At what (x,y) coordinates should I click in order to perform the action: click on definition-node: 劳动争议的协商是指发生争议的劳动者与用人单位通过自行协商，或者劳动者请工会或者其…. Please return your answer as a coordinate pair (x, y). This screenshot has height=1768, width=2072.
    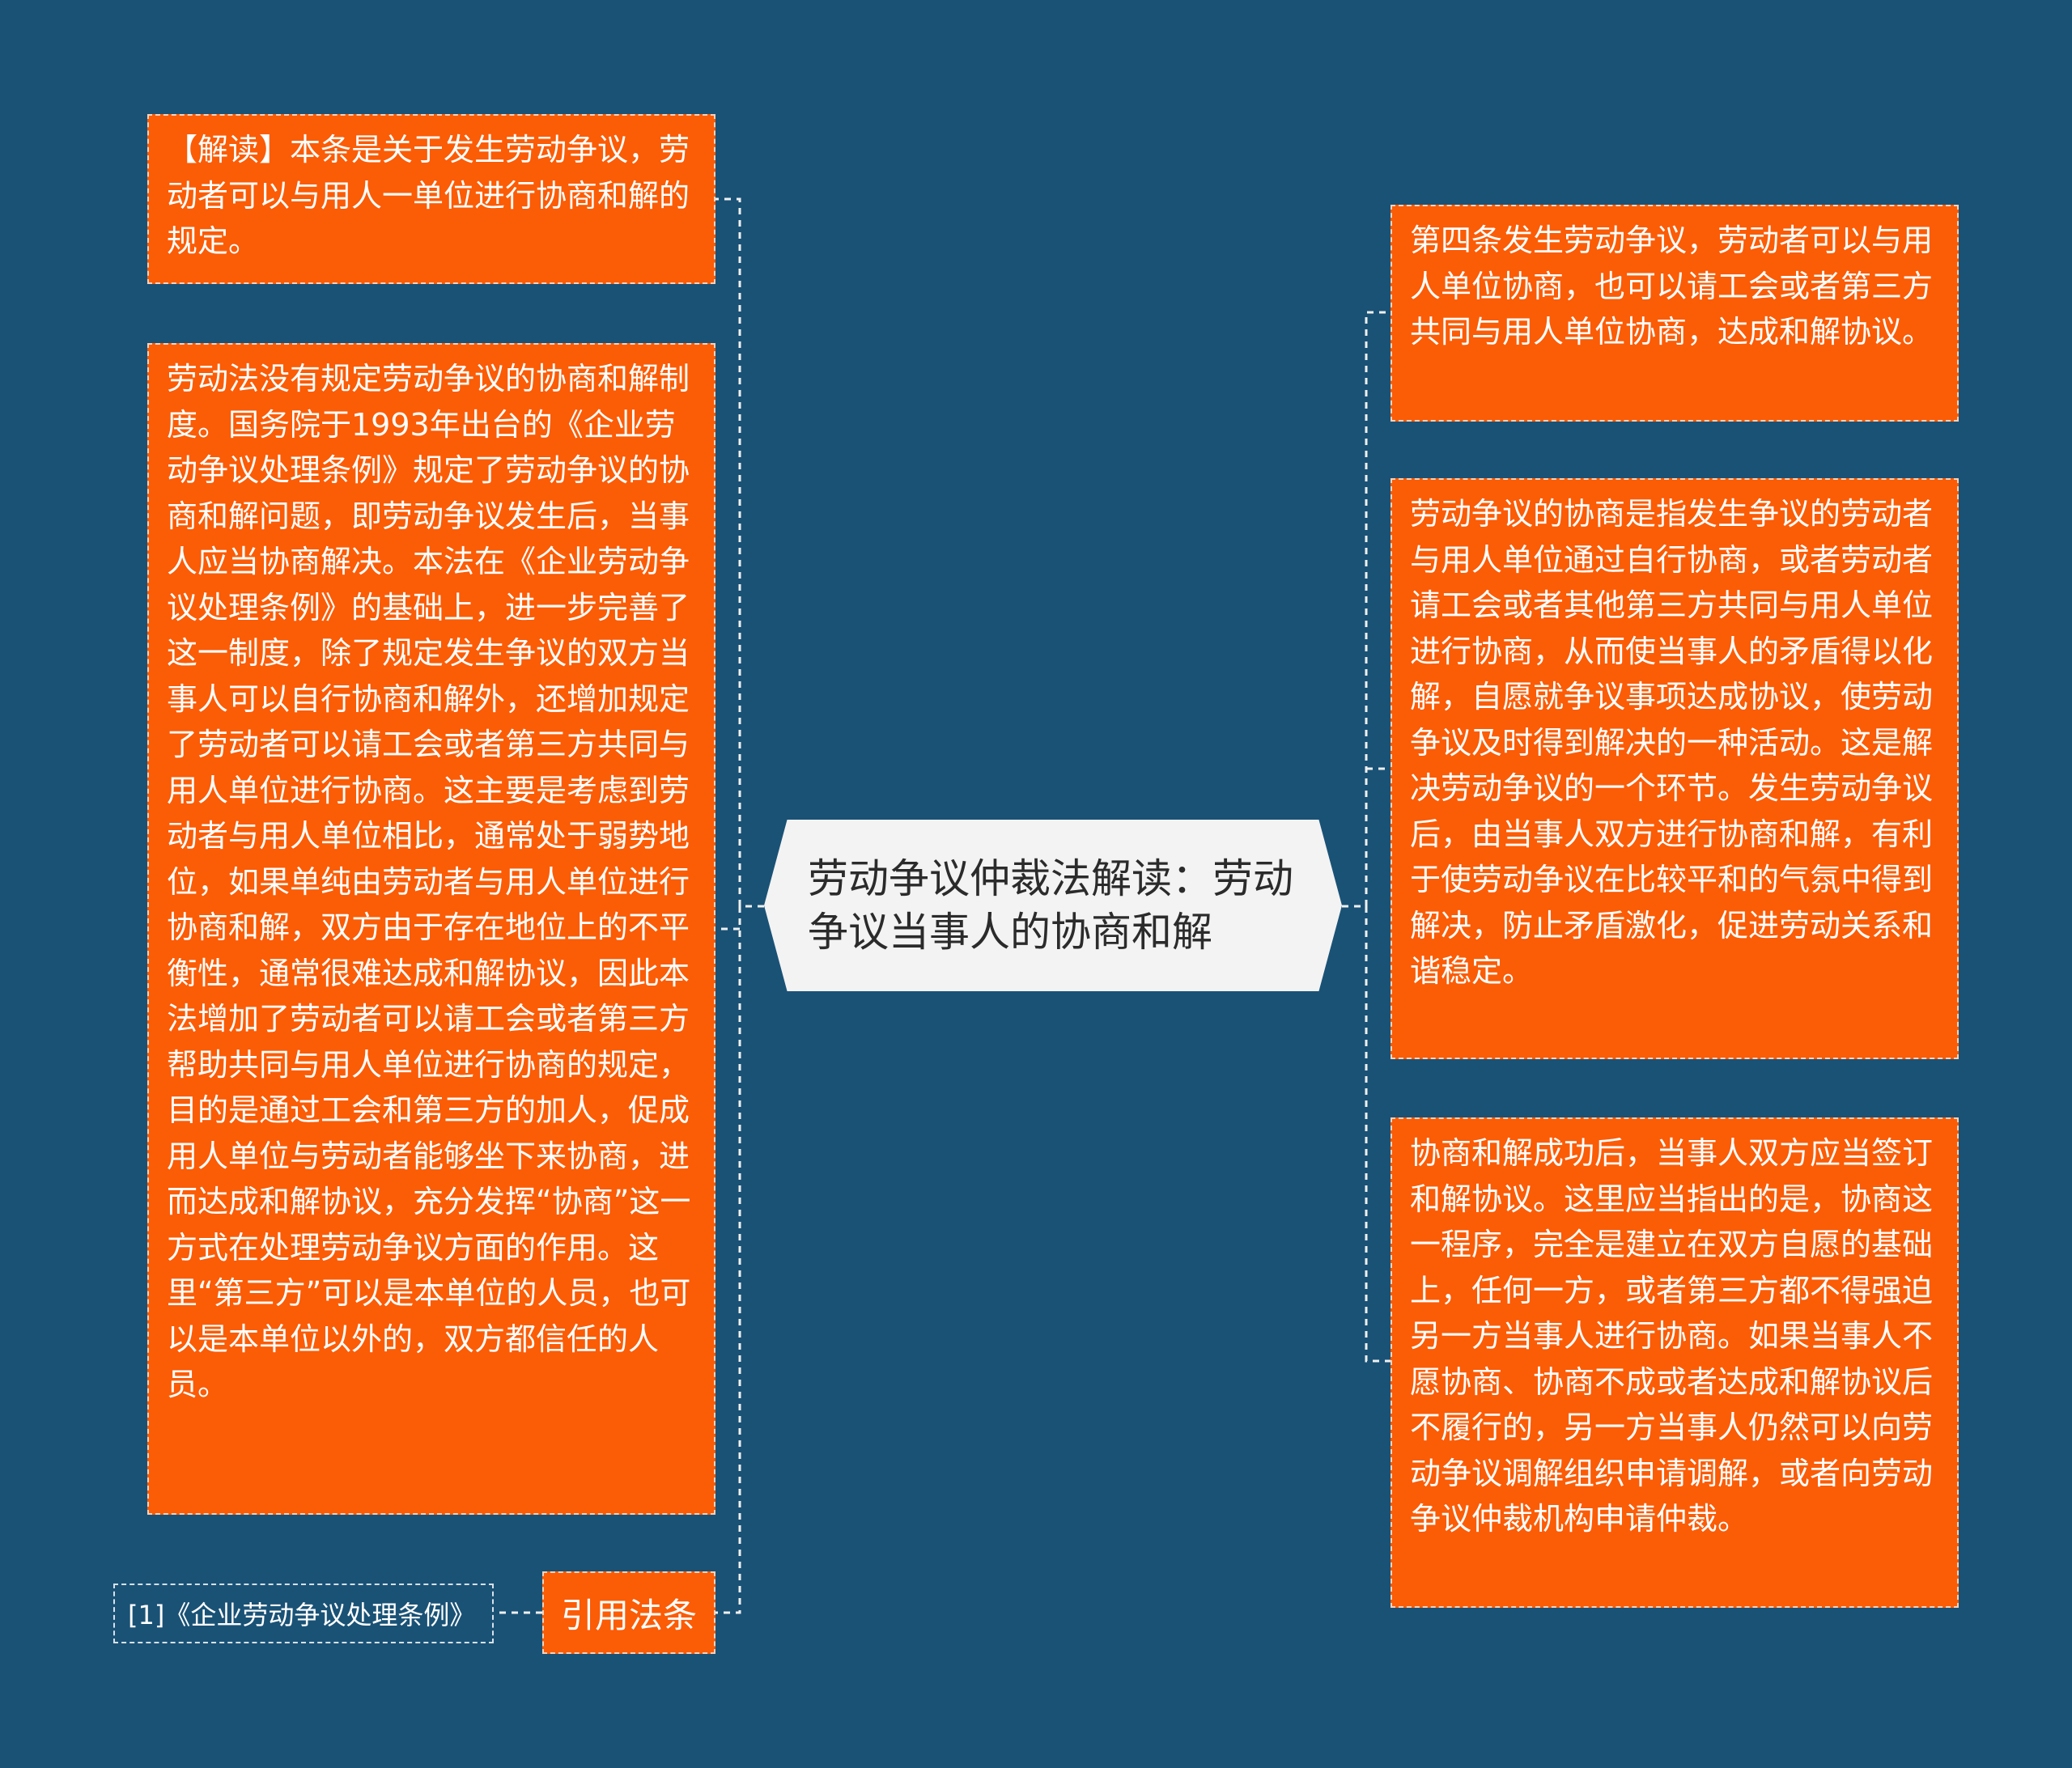
    Looking at the image, I should click on (1675, 768).